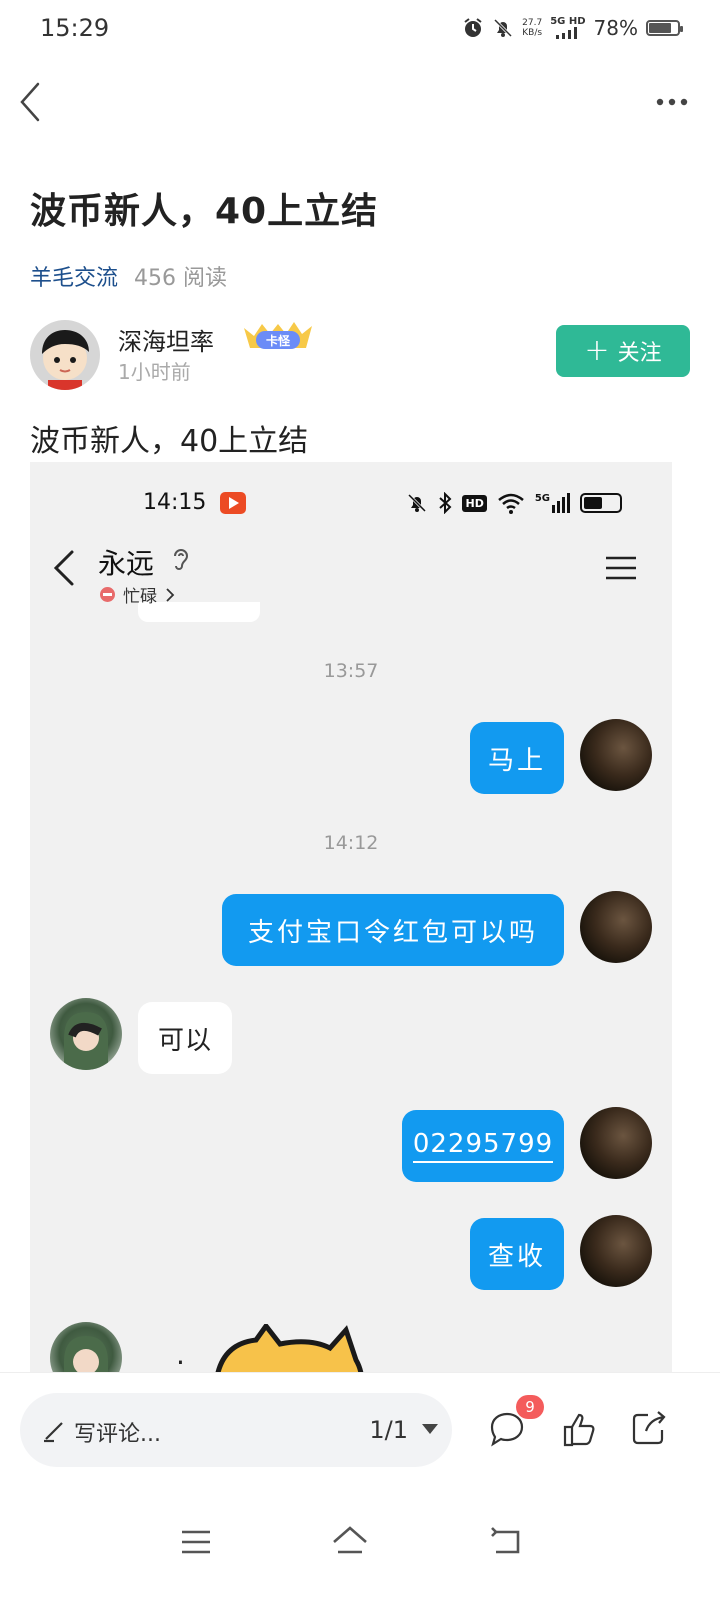 This screenshot has height=1612, width=720. Describe the element at coordinates (506, 1542) in the screenshot. I see `return-icon` at that location.